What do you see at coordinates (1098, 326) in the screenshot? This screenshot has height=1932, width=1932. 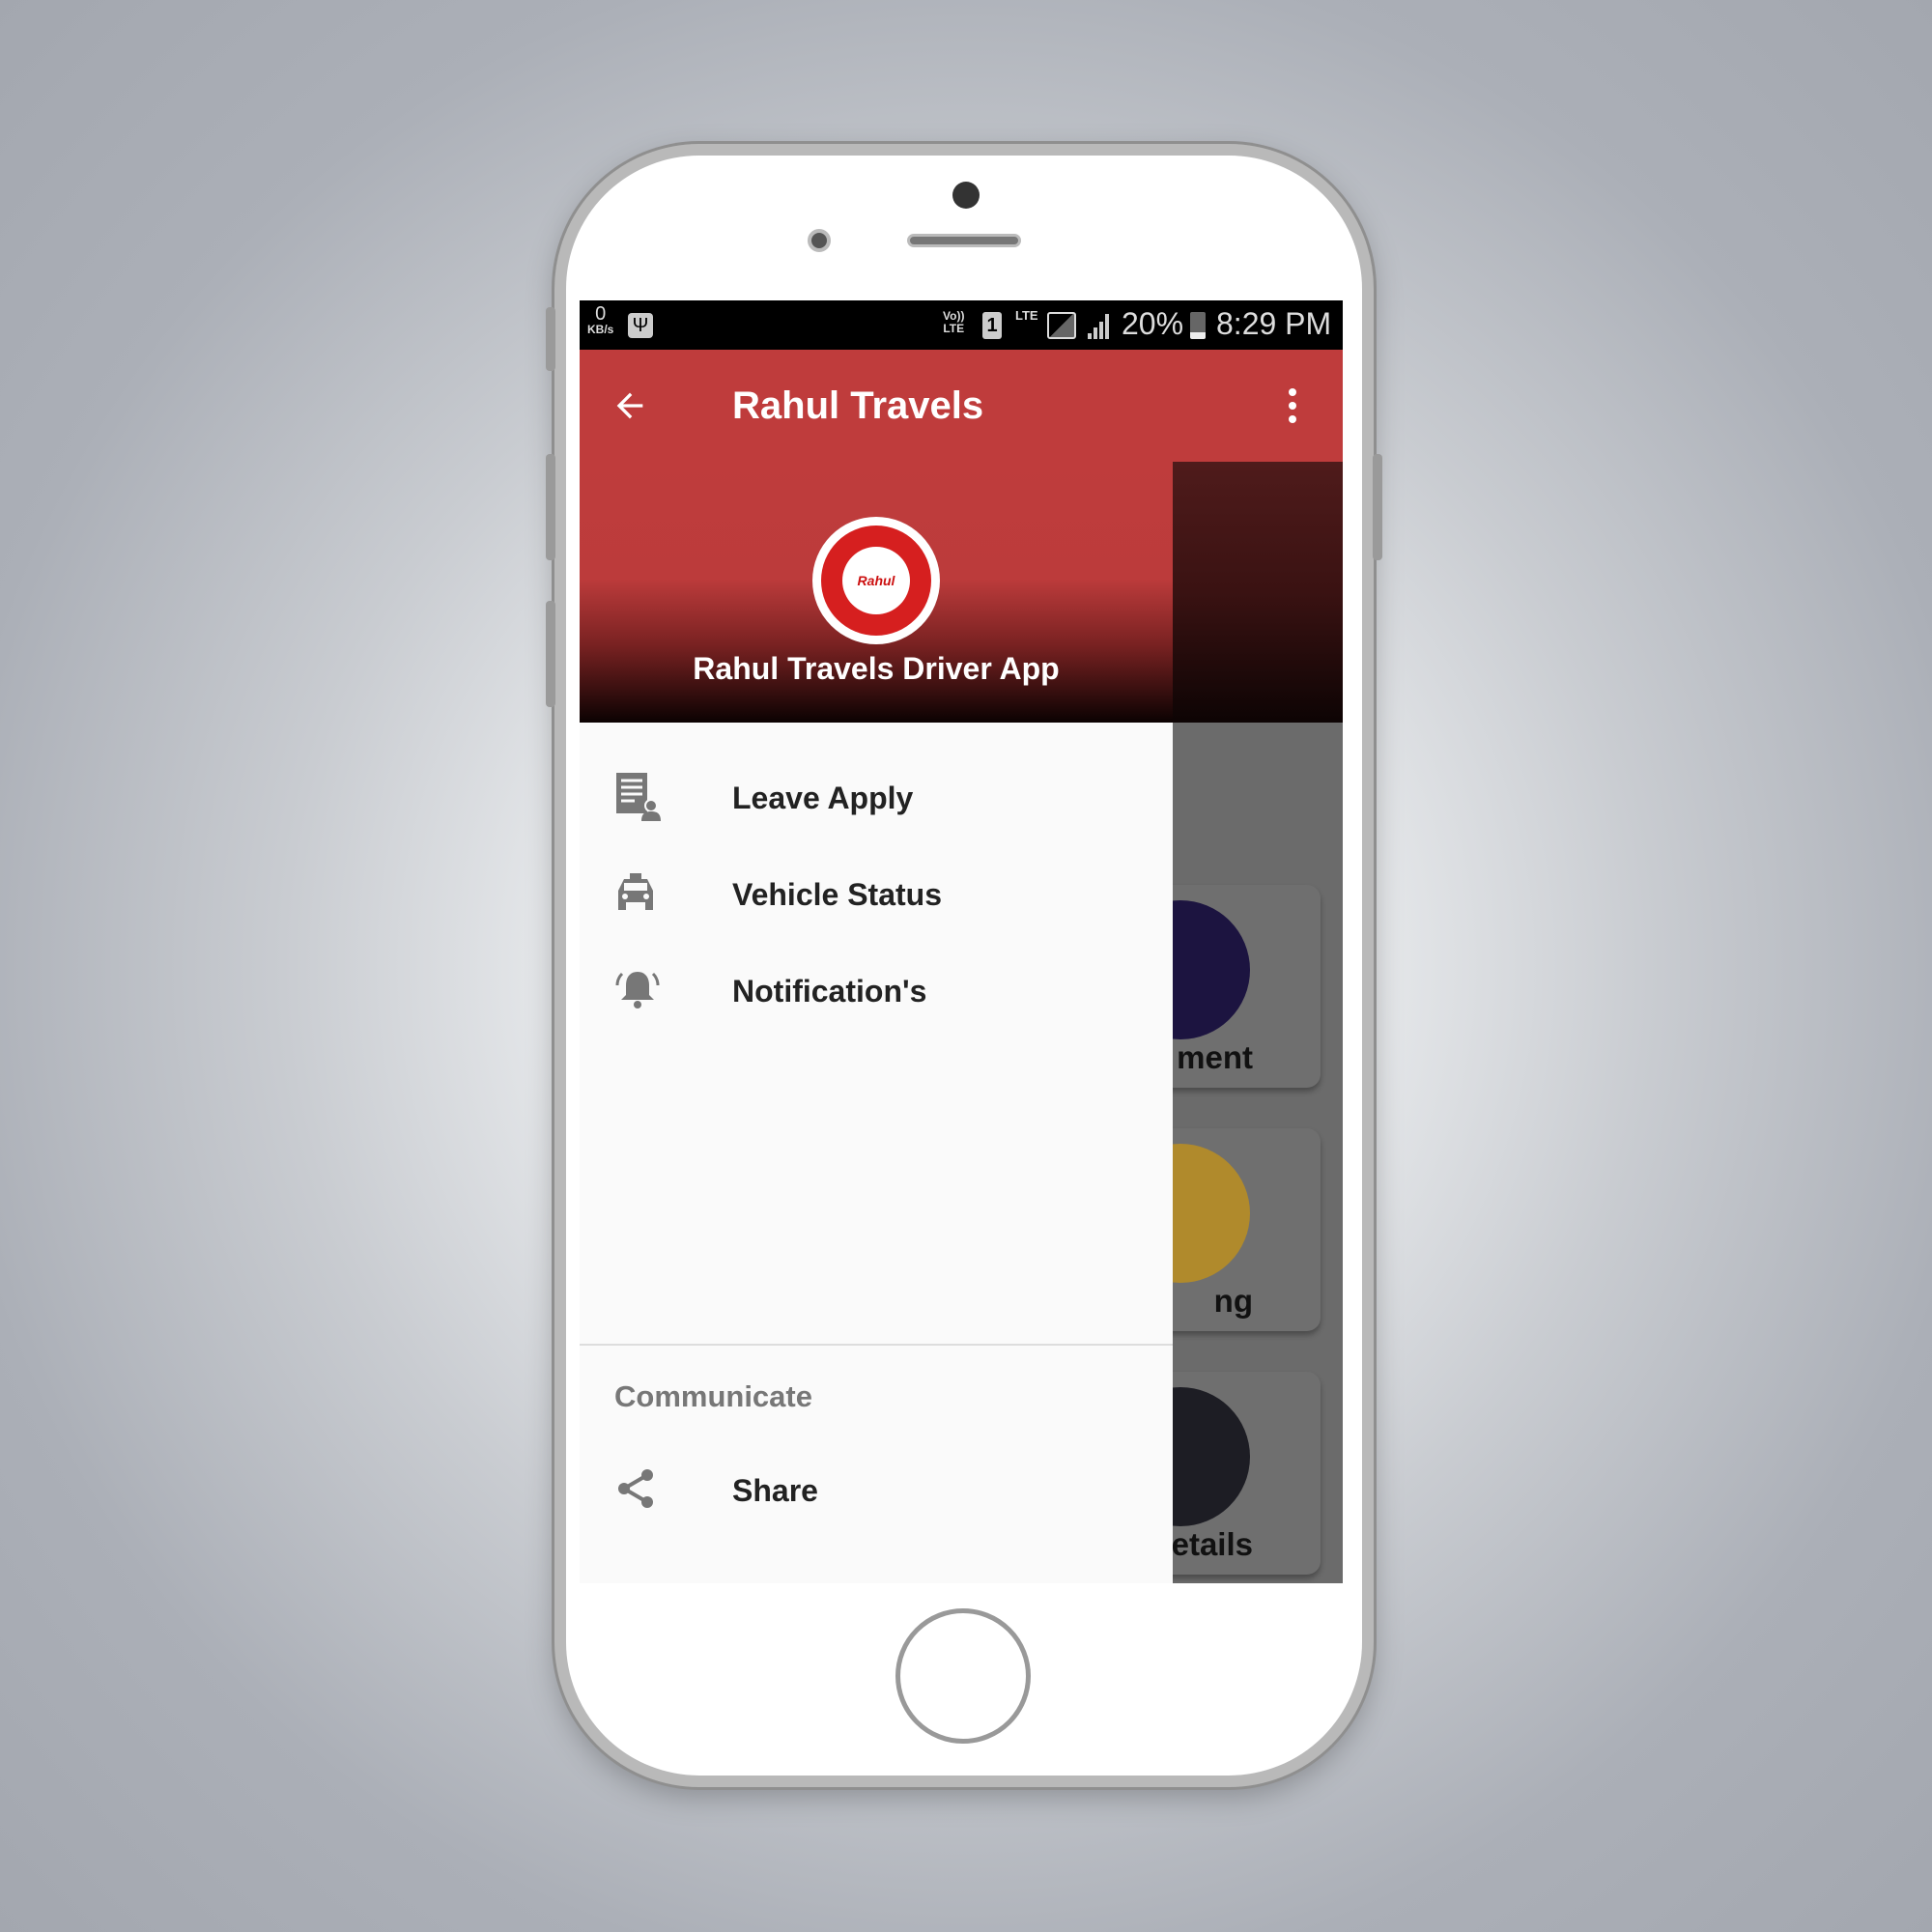 I see `signal-icon` at bounding box center [1098, 326].